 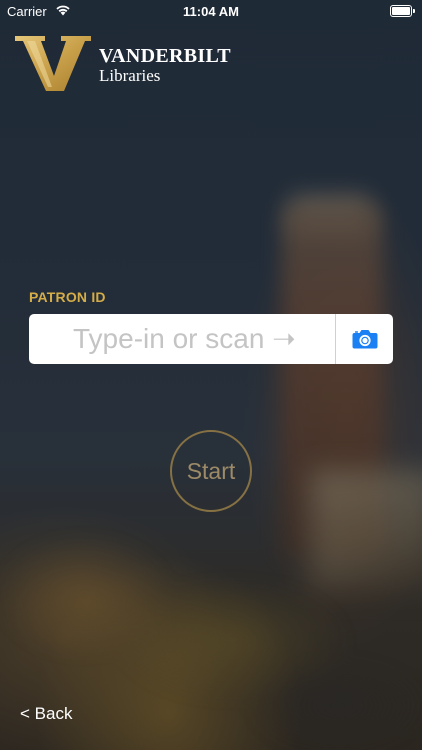 What do you see at coordinates (46, 714) in the screenshot?
I see `back-button: < Back` at bounding box center [46, 714].